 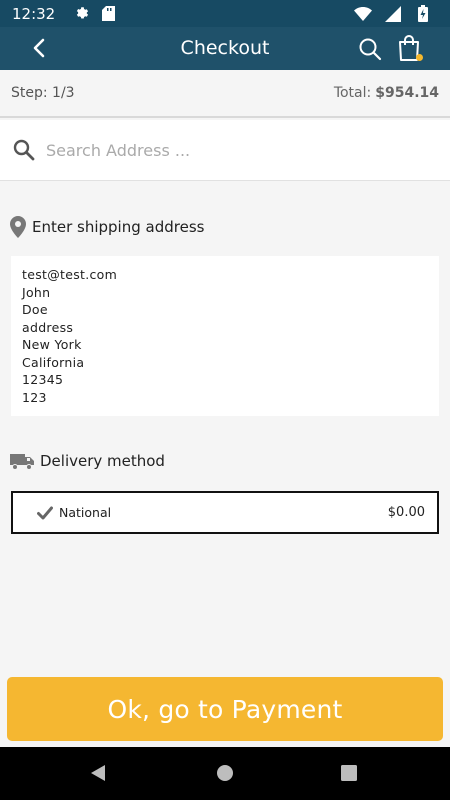 I want to click on home-circle-icon, so click(x=226, y=774).